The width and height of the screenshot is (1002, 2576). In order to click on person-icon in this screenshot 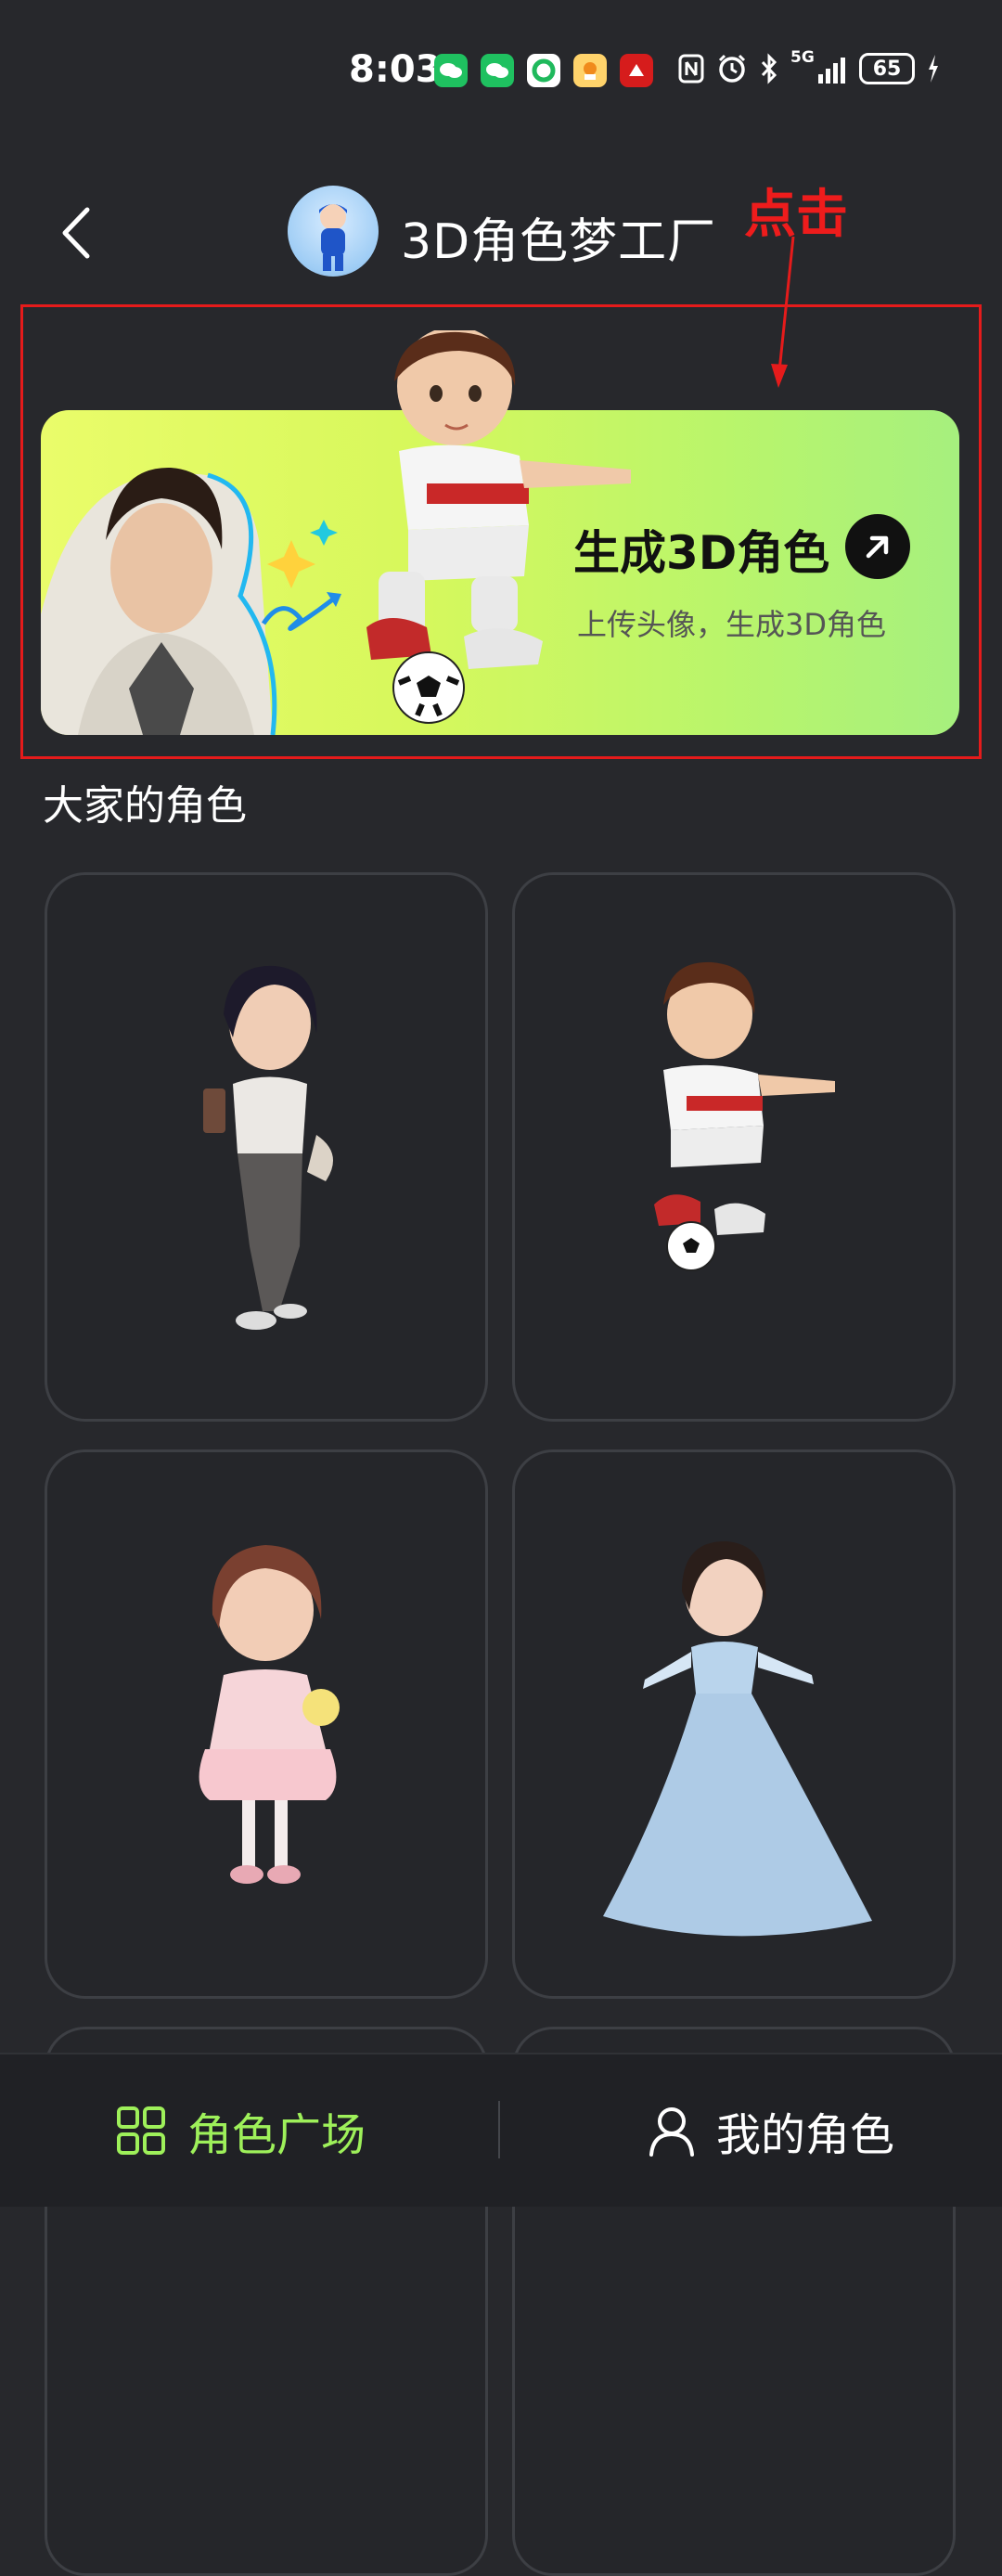, I will do `click(671, 2132)`.